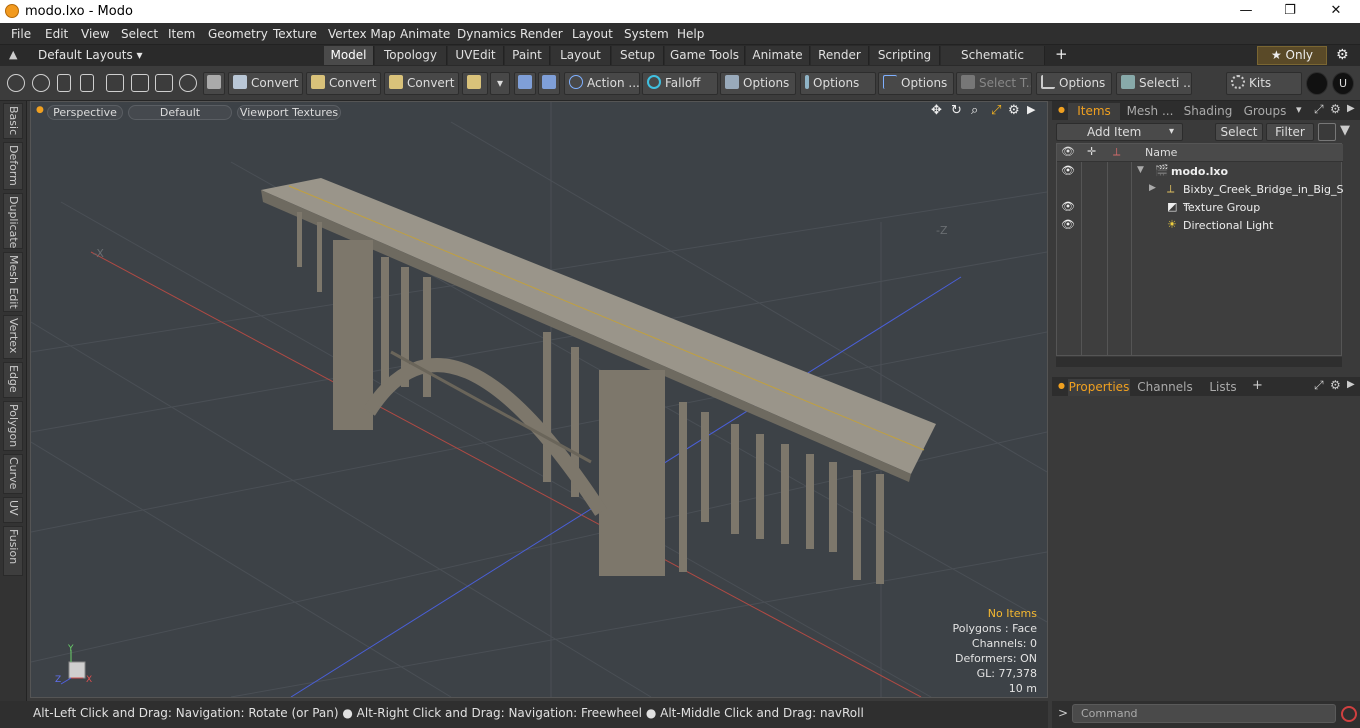 The image size is (1360, 728). I want to click on menu-texture: Texture, so click(295, 34).